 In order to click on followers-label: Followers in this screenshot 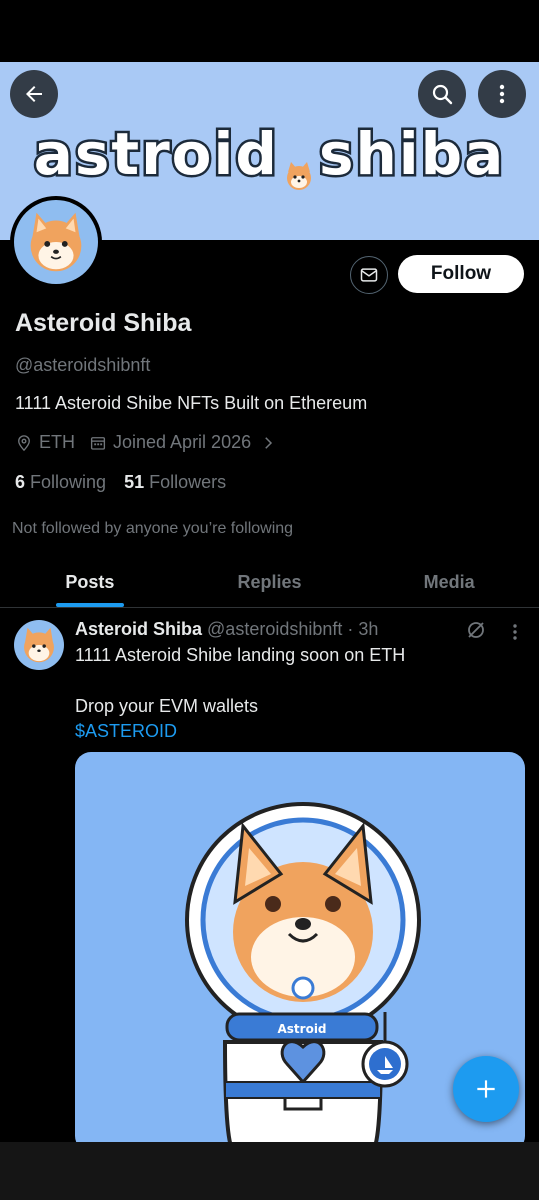, I will do `click(188, 482)`.